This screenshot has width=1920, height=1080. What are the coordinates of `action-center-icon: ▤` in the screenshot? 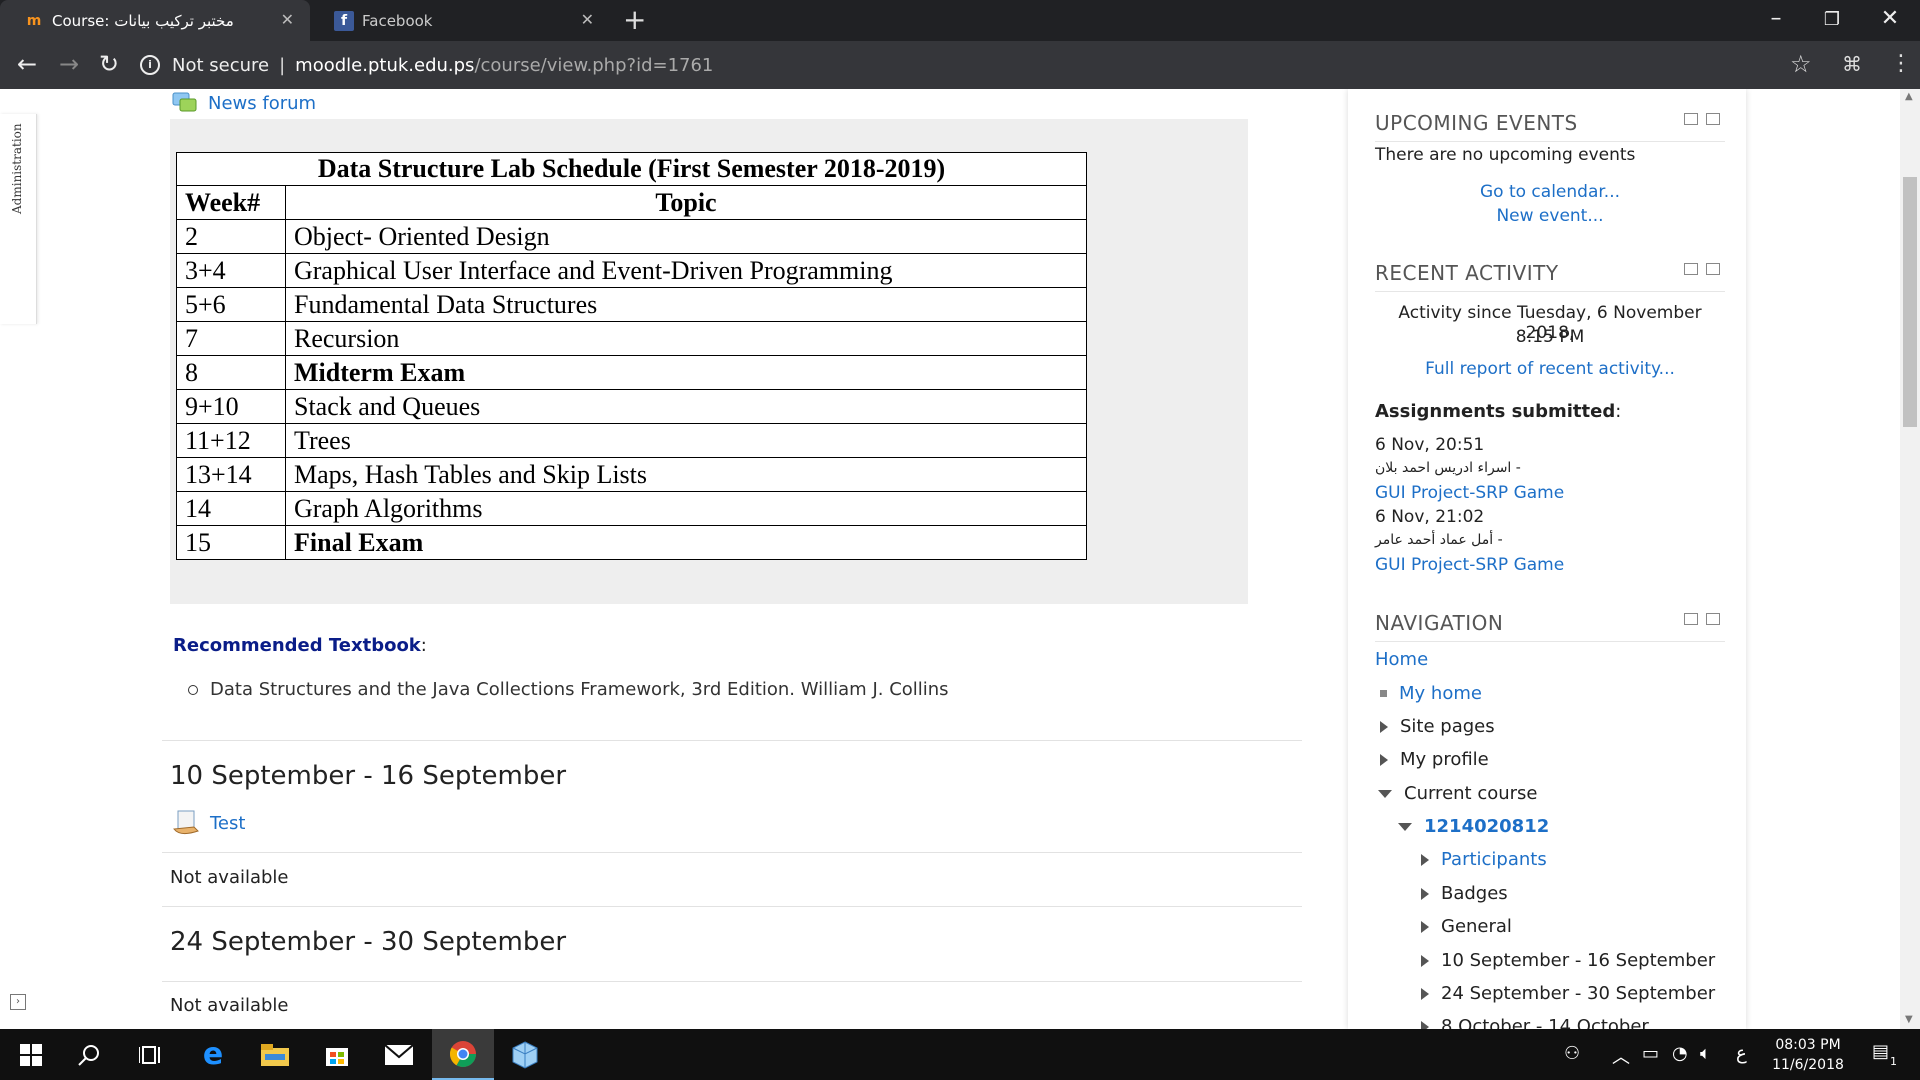 It's located at (1880, 1051).